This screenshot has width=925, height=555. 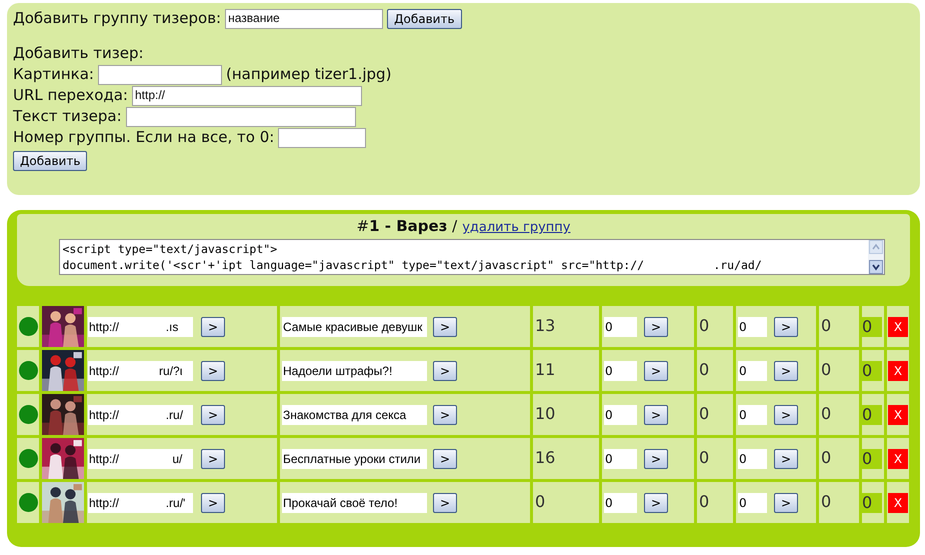 What do you see at coordinates (412, 264) in the screenshot?
I see `code-line: document.write('<scr'+'ipt language="javascript" type="text/javascript" src="http:// .ru/ad/` at bounding box center [412, 264].